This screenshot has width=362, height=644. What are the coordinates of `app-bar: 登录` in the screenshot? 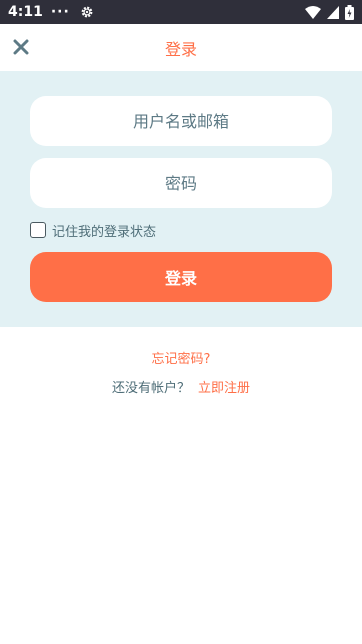 It's located at (181, 47).